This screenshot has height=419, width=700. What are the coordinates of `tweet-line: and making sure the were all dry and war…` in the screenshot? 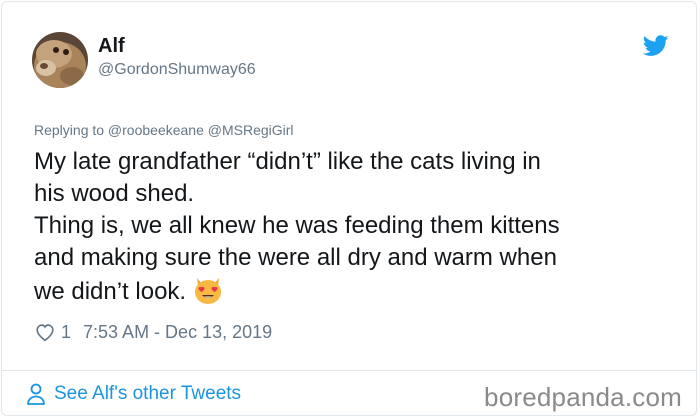 It's located at (295, 257).